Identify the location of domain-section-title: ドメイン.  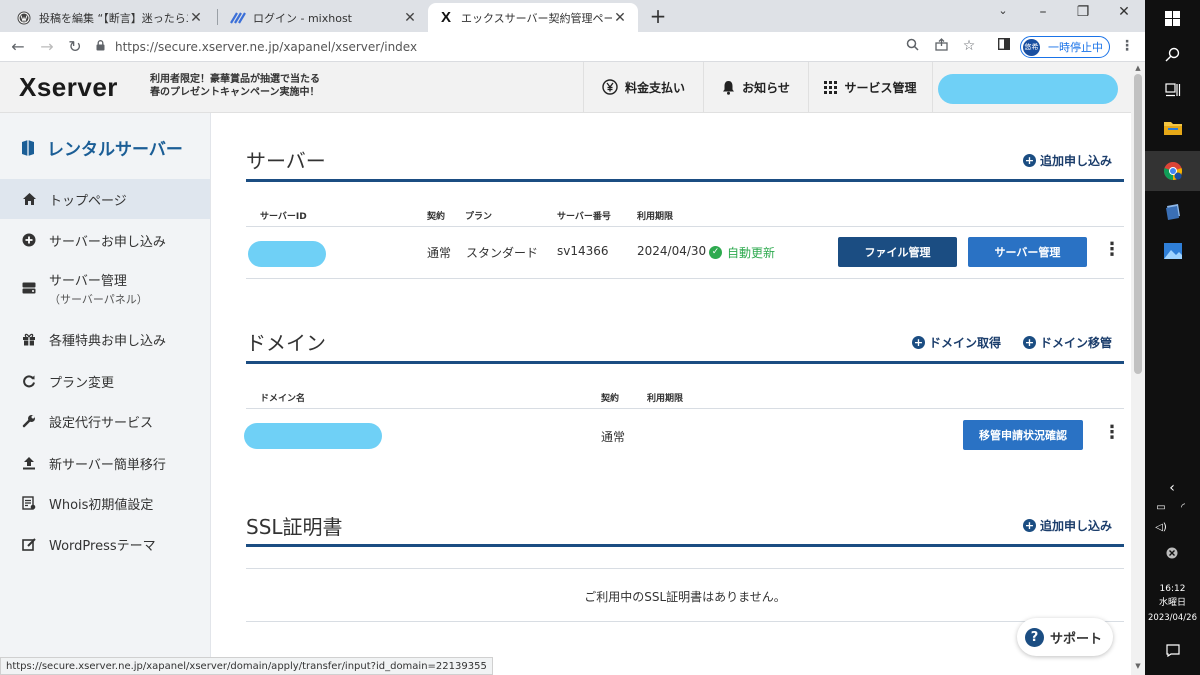
(286, 343).